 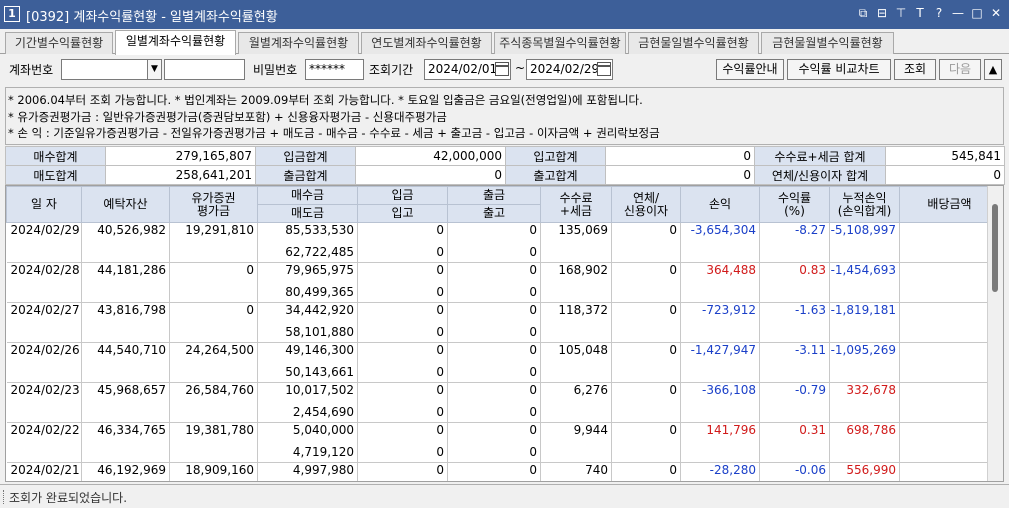 I want to click on collapse-up-icon: ▲, so click(x=993, y=69).